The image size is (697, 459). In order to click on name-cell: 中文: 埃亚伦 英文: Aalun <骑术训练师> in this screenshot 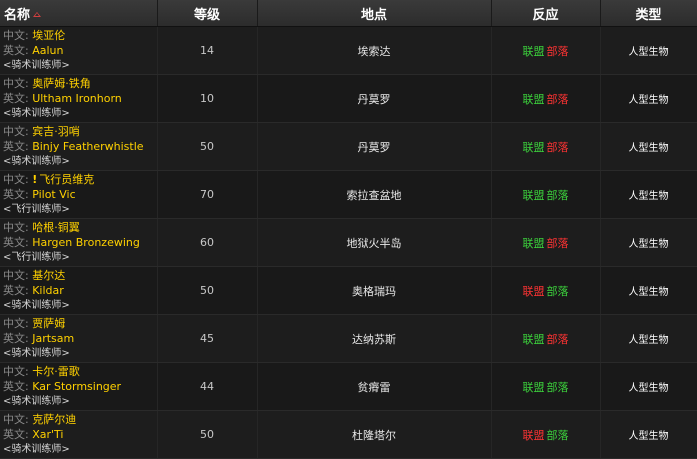, I will do `click(79, 50)`.